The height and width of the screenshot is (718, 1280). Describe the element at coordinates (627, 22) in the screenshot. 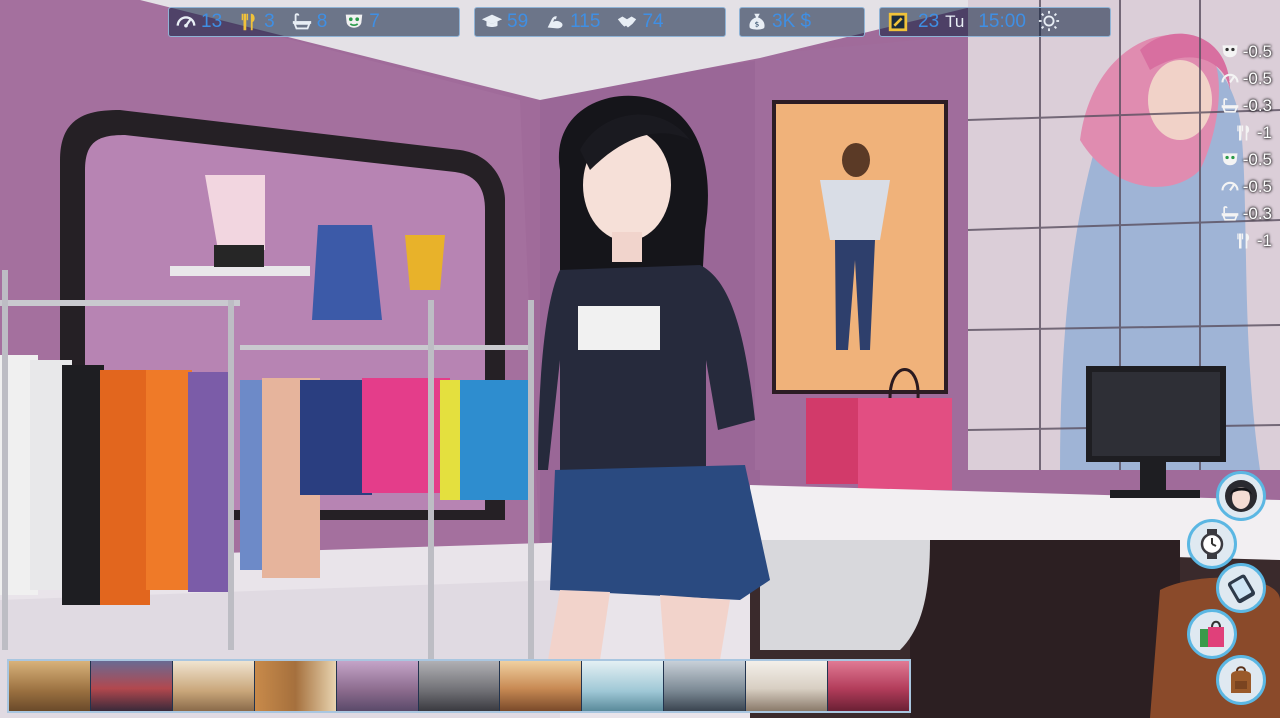

I see `handshake-icon` at that location.